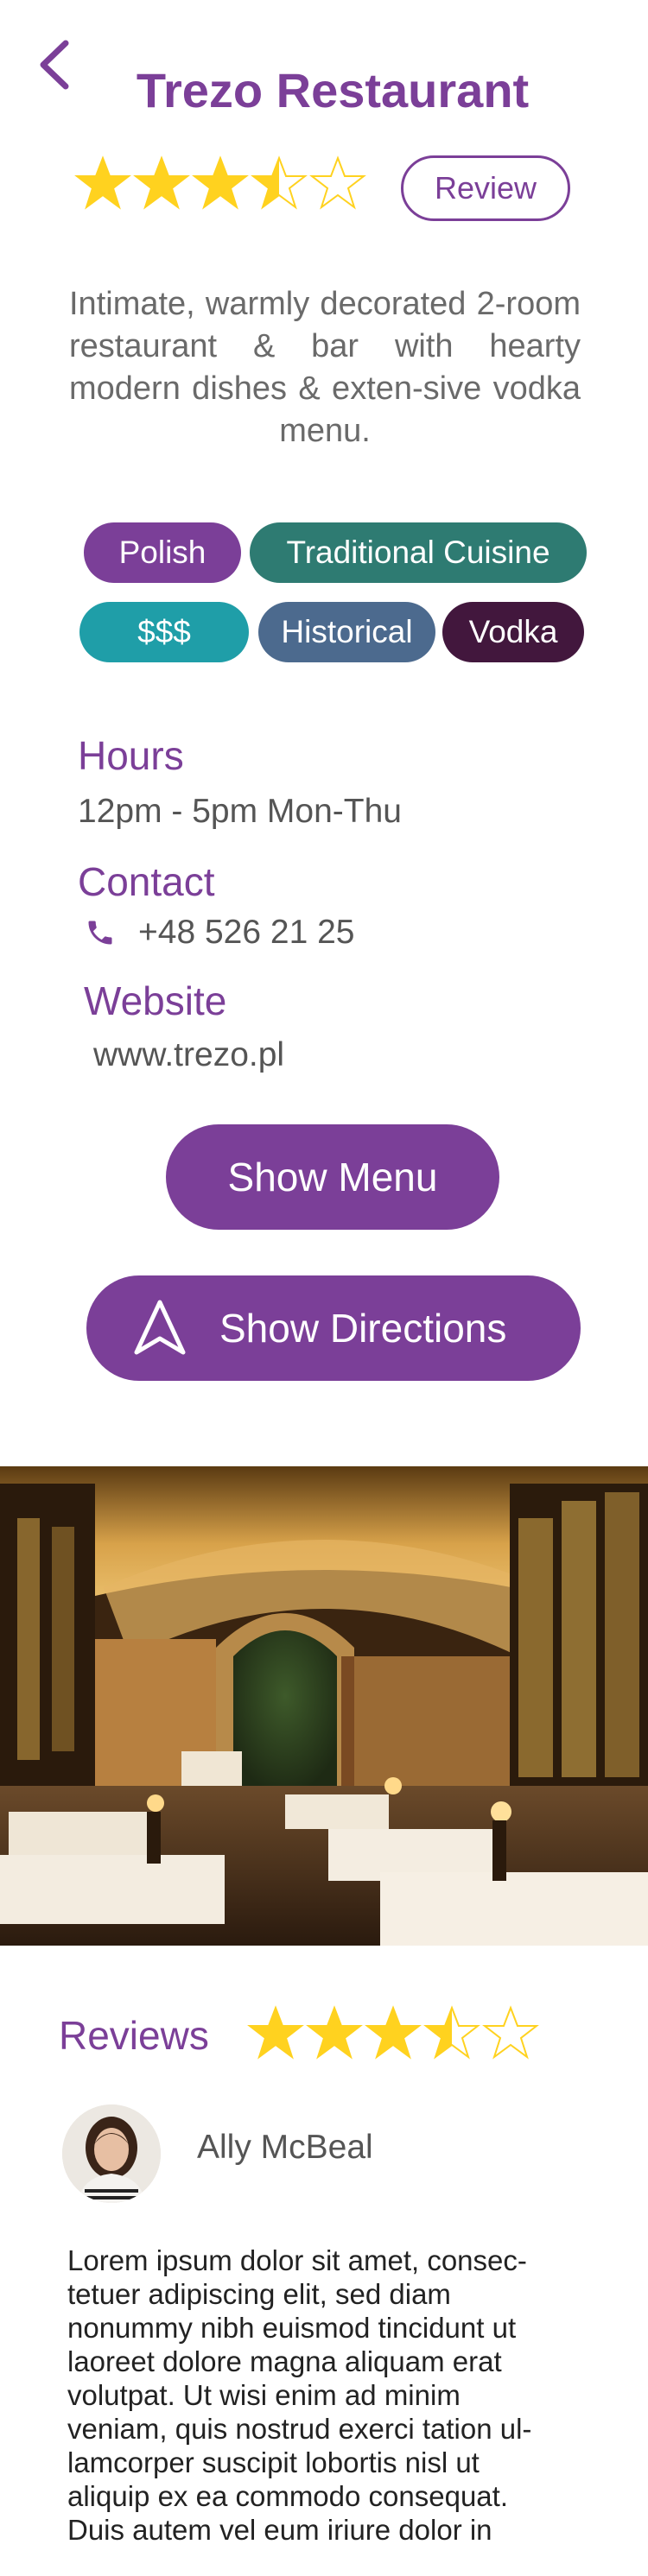  I want to click on show-menu-label: Show Menu, so click(332, 1177).